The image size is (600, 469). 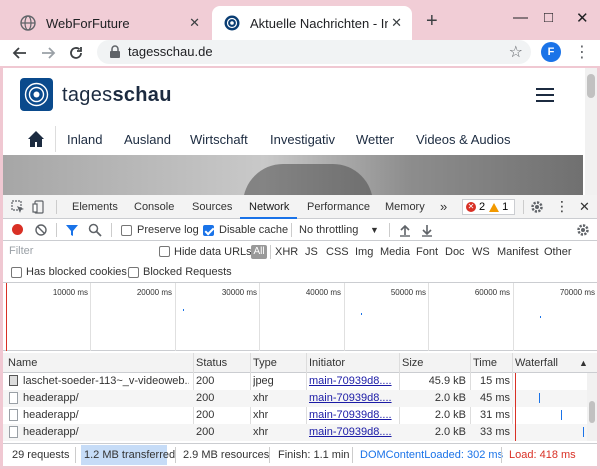 I want to click on record-button, so click(x=17, y=229).